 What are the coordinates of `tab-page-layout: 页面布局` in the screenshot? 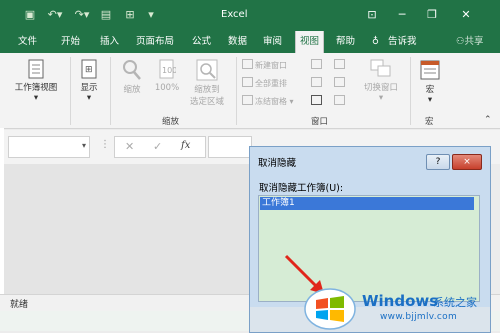 It's located at (155, 42).